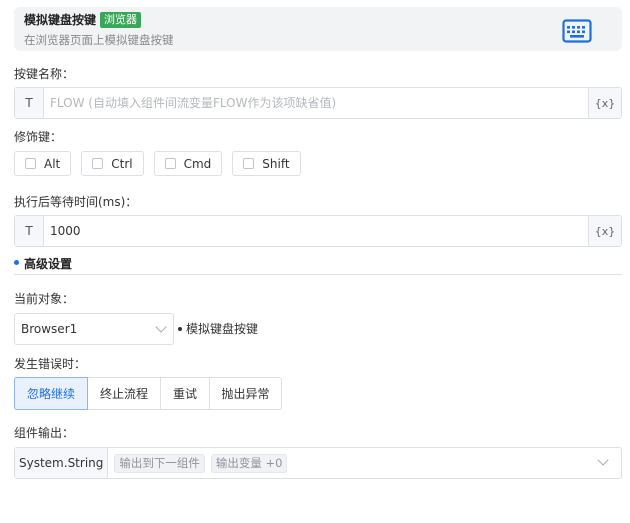  What do you see at coordinates (43, 163) in the screenshot?
I see `modifier-alt-checkbox: Alt` at bounding box center [43, 163].